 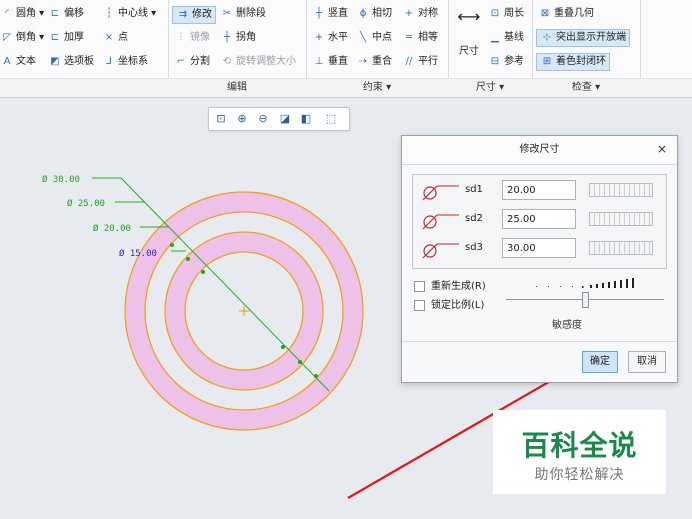 What do you see at coordinates (22, 38) in the screenshot?
I see `chamfer-tool: ◸ 倒角 ▾` at bounding box center [22, 38].